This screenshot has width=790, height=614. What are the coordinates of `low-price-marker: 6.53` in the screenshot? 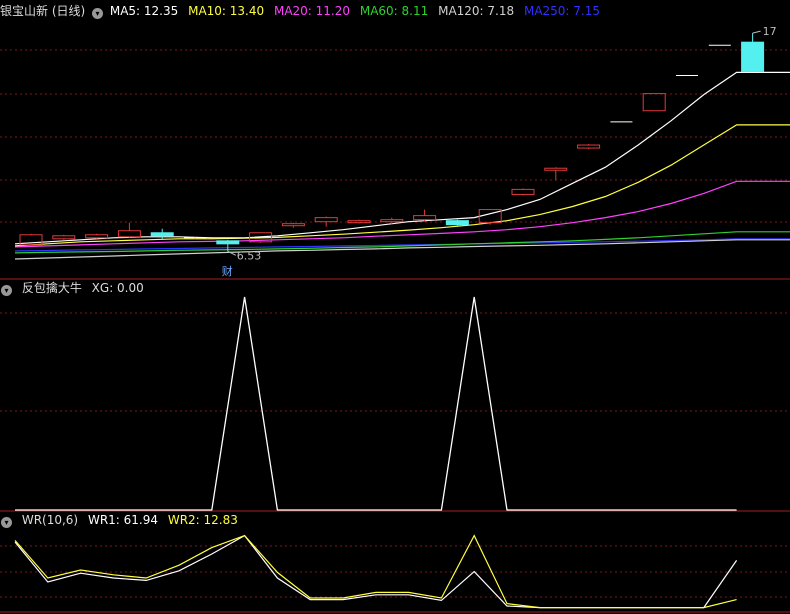 It's located at (249, 255).